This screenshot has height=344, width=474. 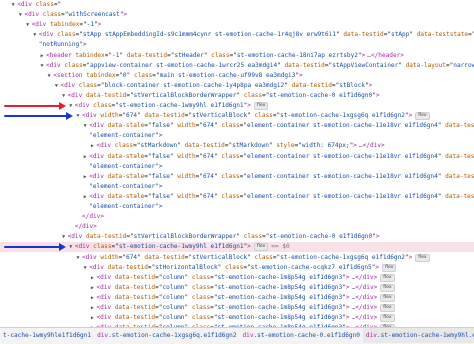 What do you see at coordinates (126, 206) in the screenshot?
I see `attribute-value-continuation: "element-container">` at bounding box center [126, 206].